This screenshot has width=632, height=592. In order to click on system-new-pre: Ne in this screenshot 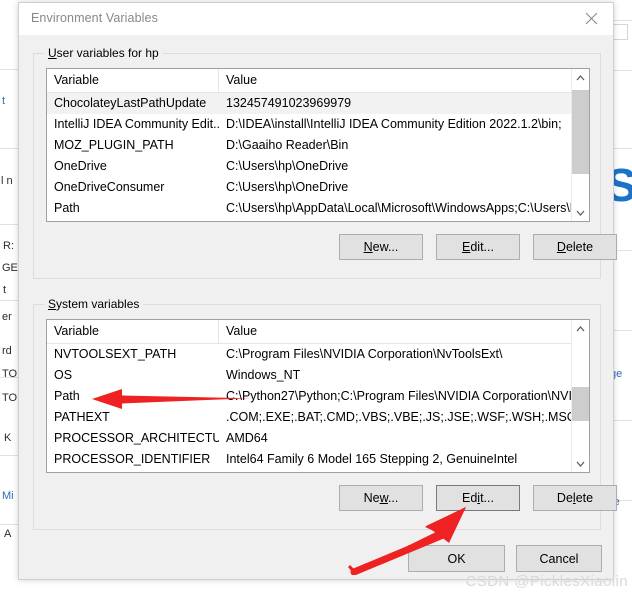, I will do `click(371, 498)`.